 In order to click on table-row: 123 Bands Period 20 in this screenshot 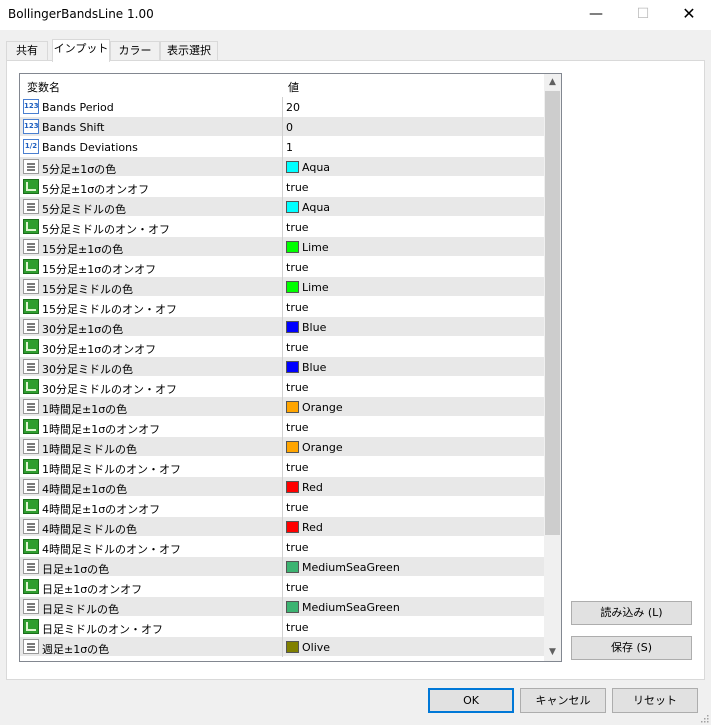, I will do `click(282, 107)`.